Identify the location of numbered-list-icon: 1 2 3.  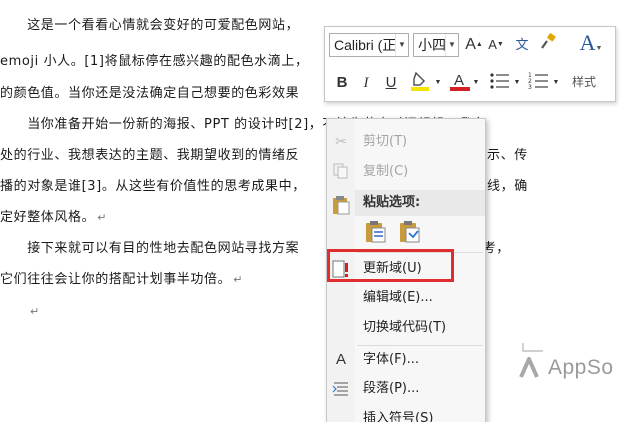
(538, 81).